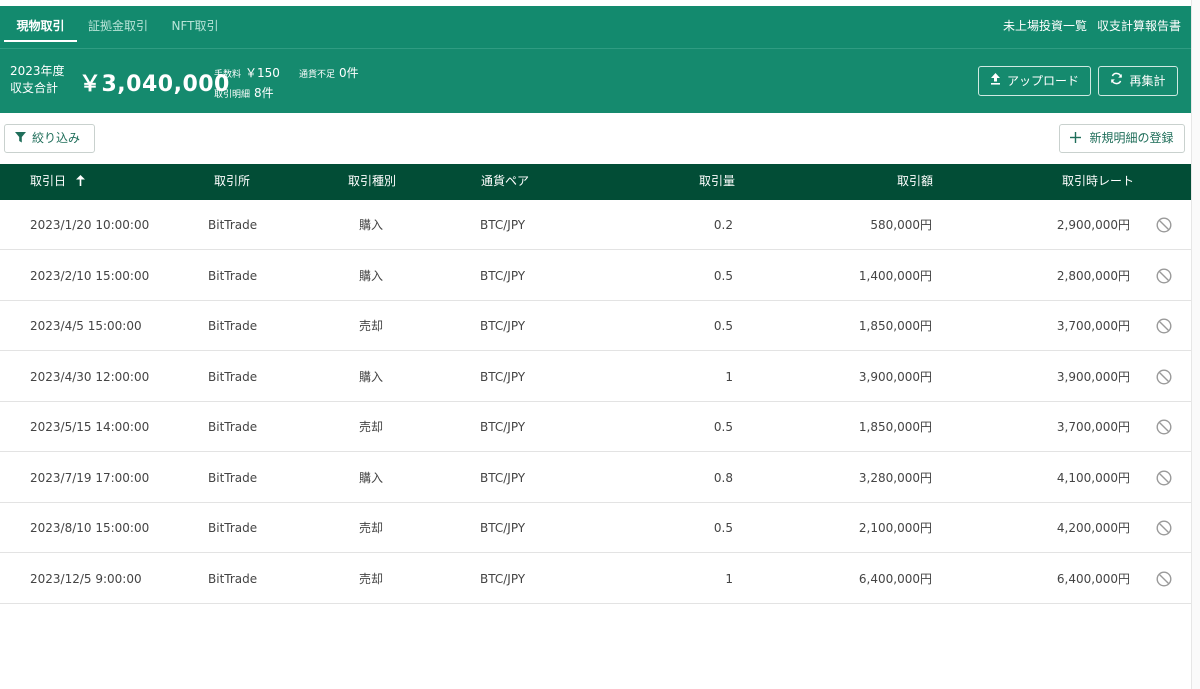  What do you see at coordinates (595, 182) in the screenshot?
I see `table-header: 取引日 取引所 取引種別 通貨ペア 取引量 取引額 取引時レート` at bounding box center [595, 182].